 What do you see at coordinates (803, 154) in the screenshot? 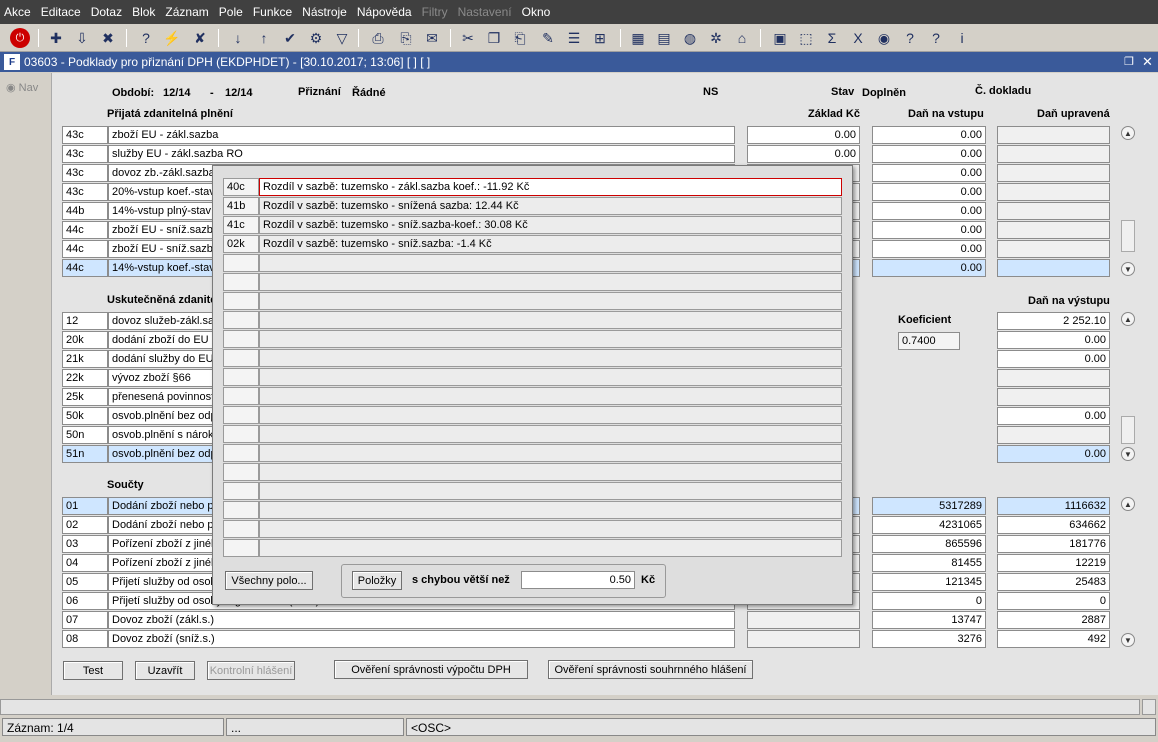
I see `row-zaklad: 0.00` at bounding box center [803, 154].